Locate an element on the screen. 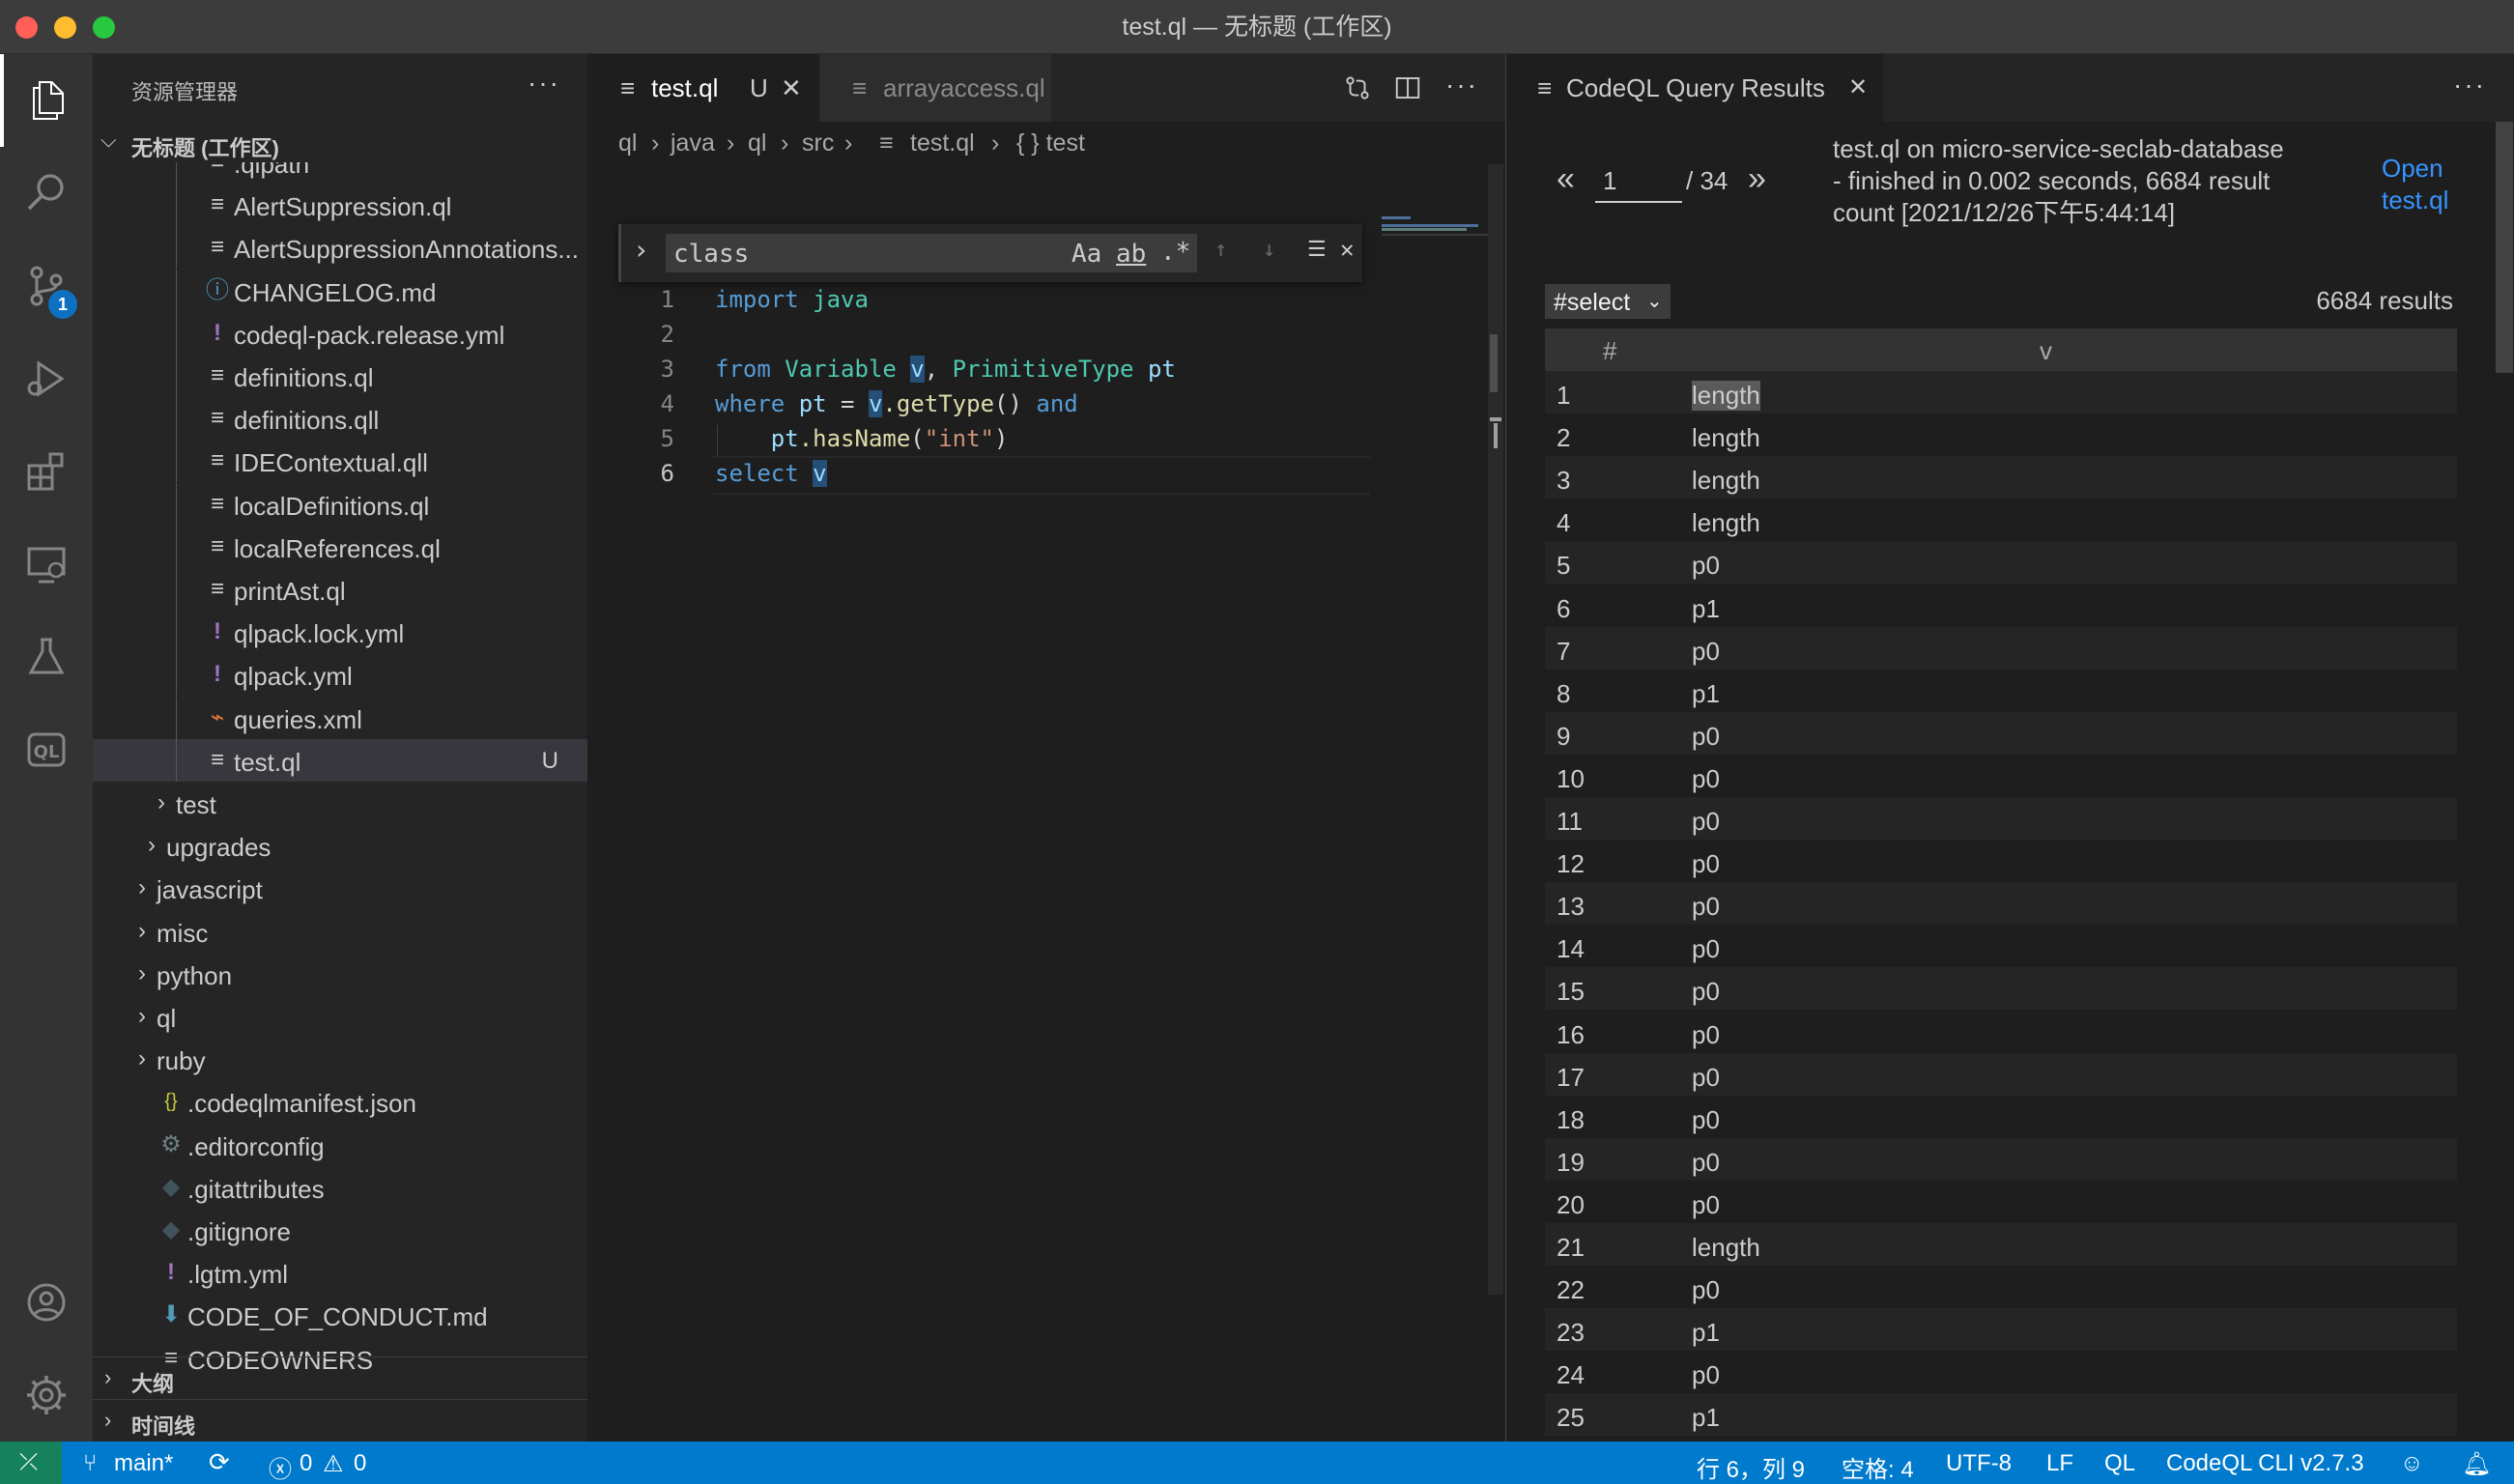 The height and width of the screenshot is (1484, 2514). table-row: 2 length is located at coordinates (2001, 435).